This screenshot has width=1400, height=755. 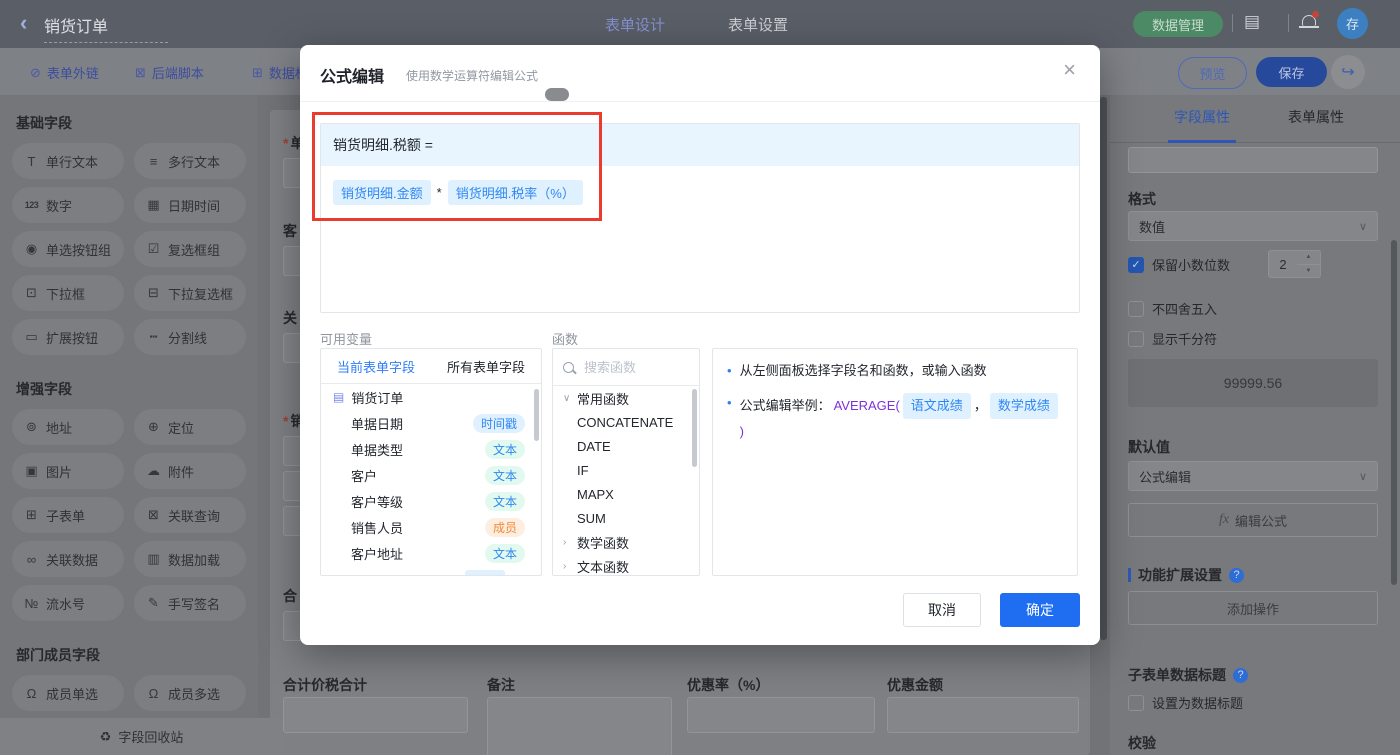 What do you see at coordinates (1136, 264) in the screenshot?
I see `decimal-checkbox: ✓` at bounding box center [1136, 264].